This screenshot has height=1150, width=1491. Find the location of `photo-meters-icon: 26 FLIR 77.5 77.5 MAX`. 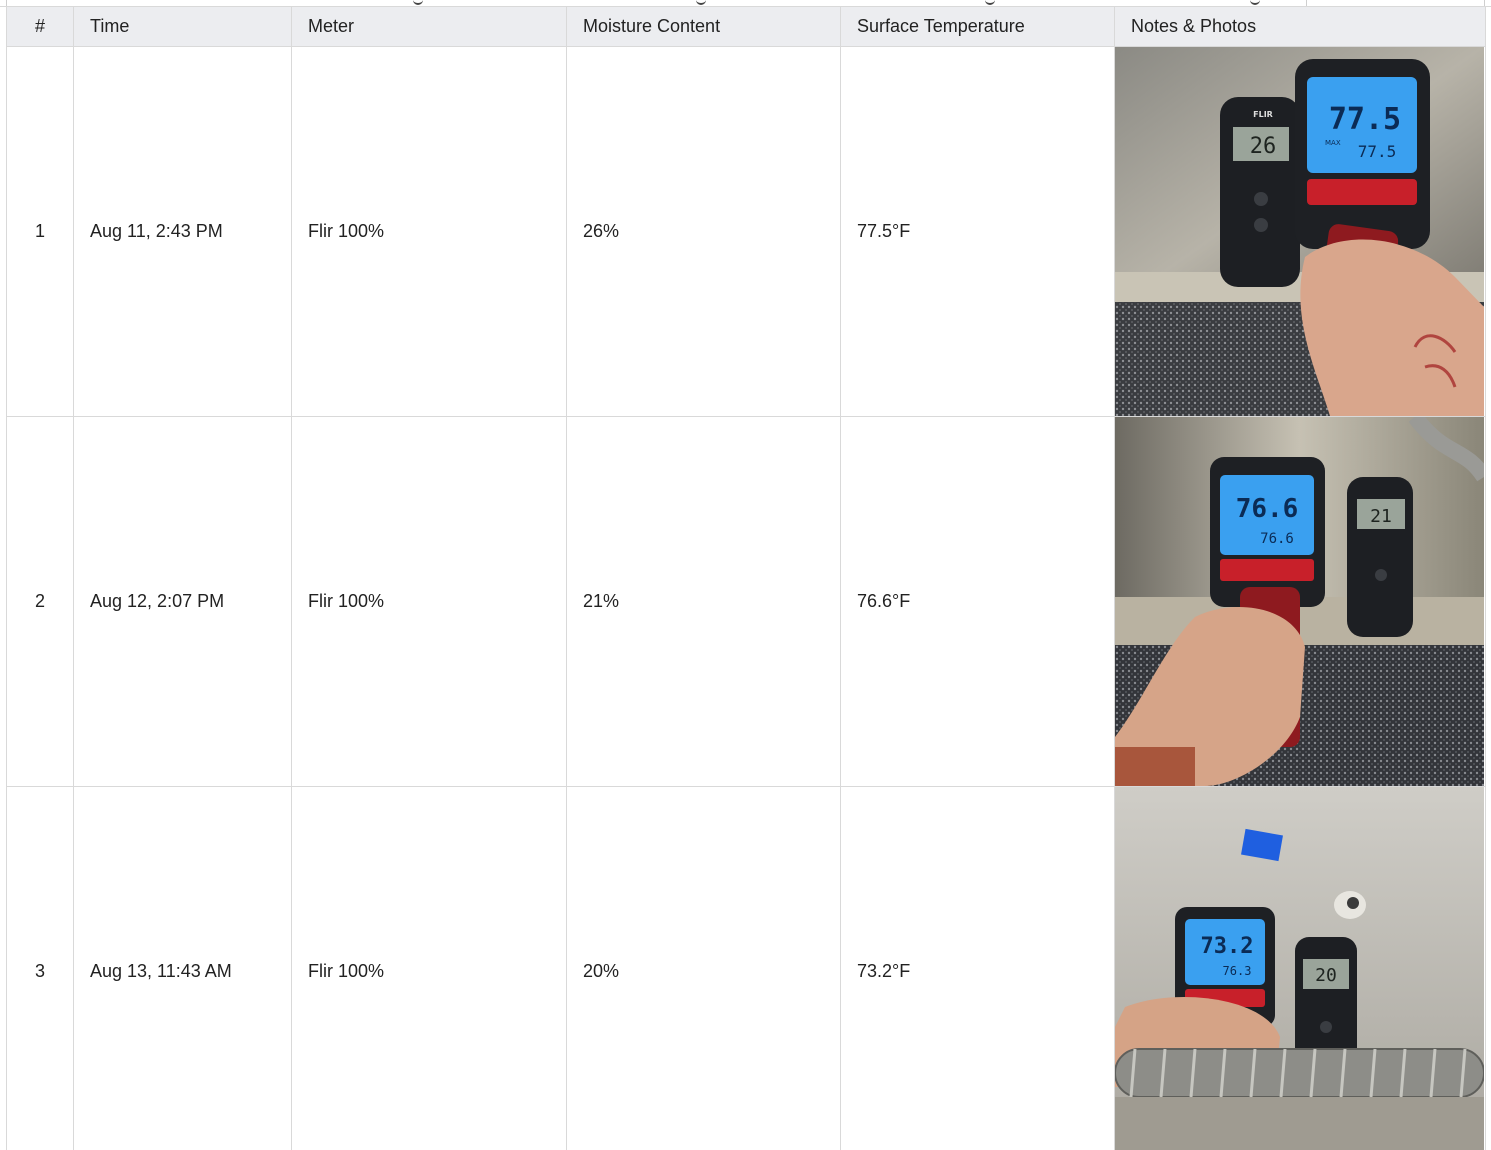

photo-meters-icon: 26 FLIR 77.5 77.5 MAX is located at coordinates (1299, 231).